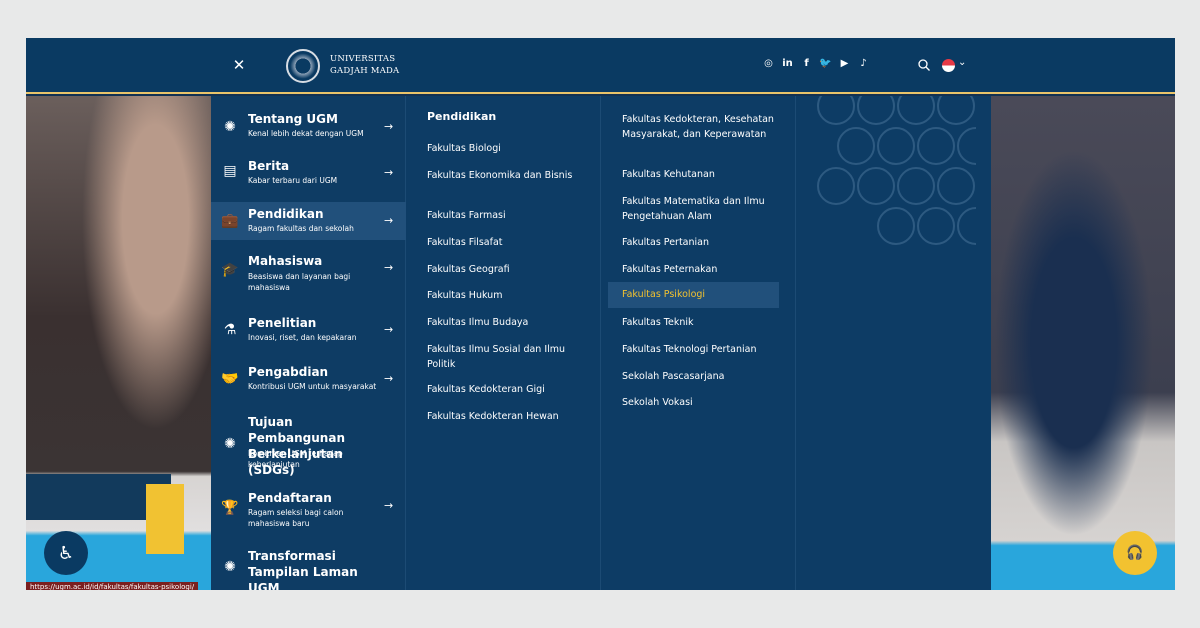  What do you see at coordinates (893, 343) in the screenshot?
I see `decorative-batik-panel` at bounding box center [893, 343].